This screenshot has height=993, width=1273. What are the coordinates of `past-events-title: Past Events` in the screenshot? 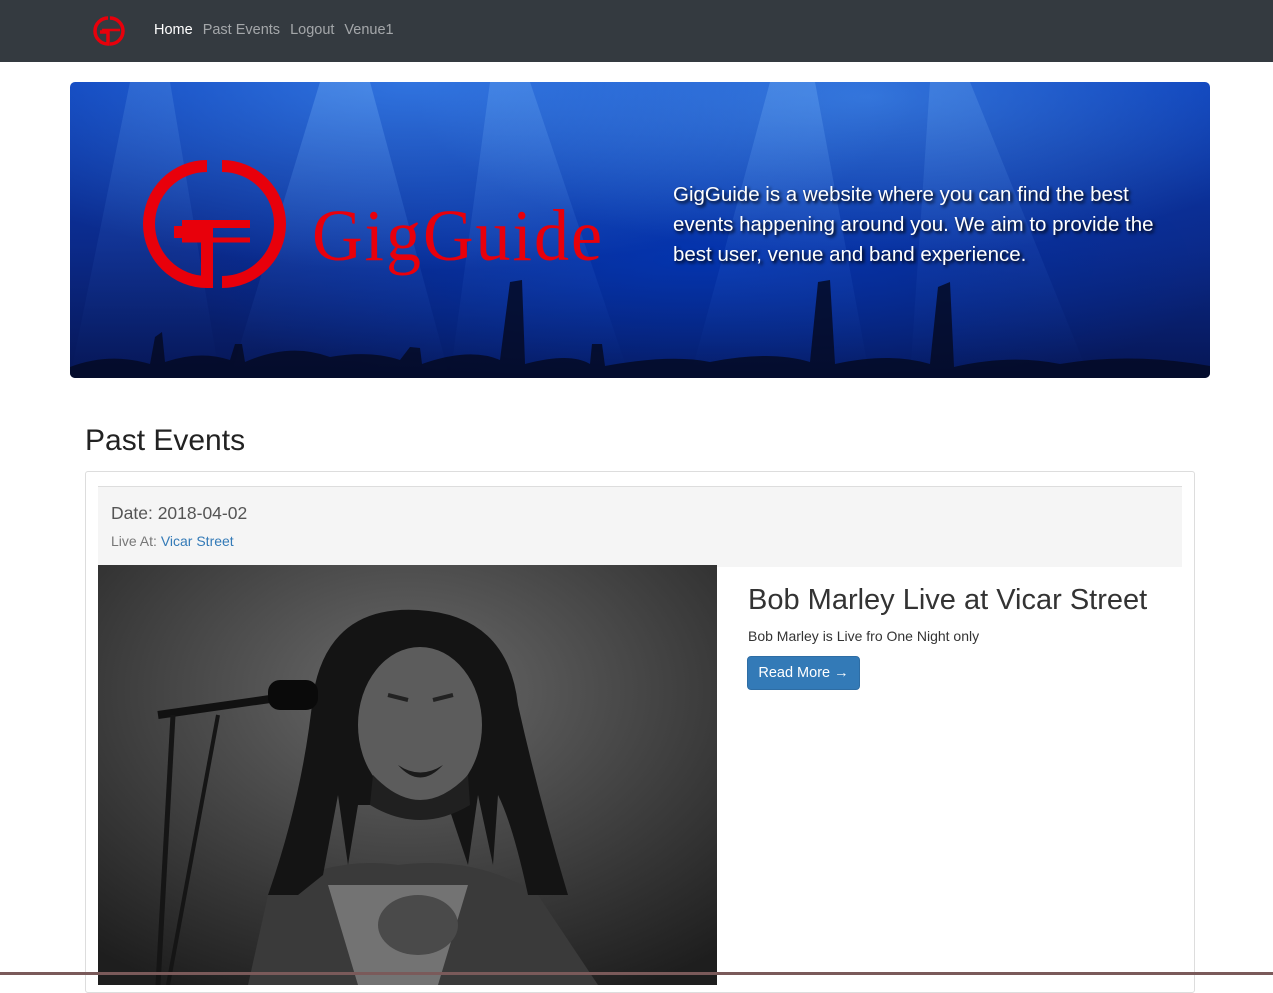 It's located at (165, 440).